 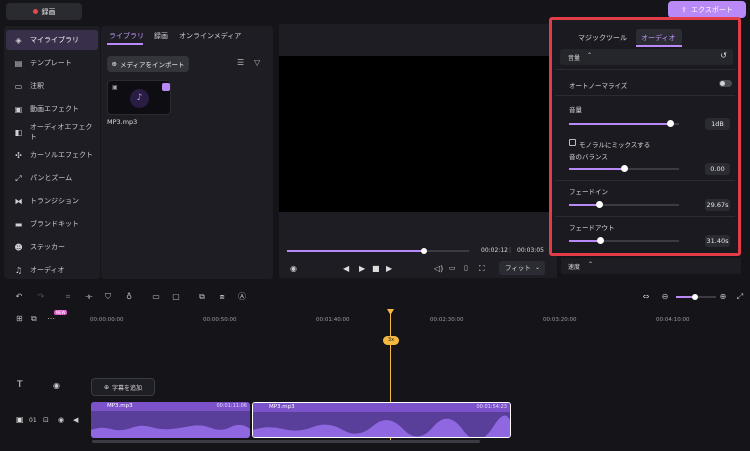 What do you see at coordinates (482, 269) in the screenshot?
I see `fullscreen-icon: ⛶` at bounding box center [482, 269].